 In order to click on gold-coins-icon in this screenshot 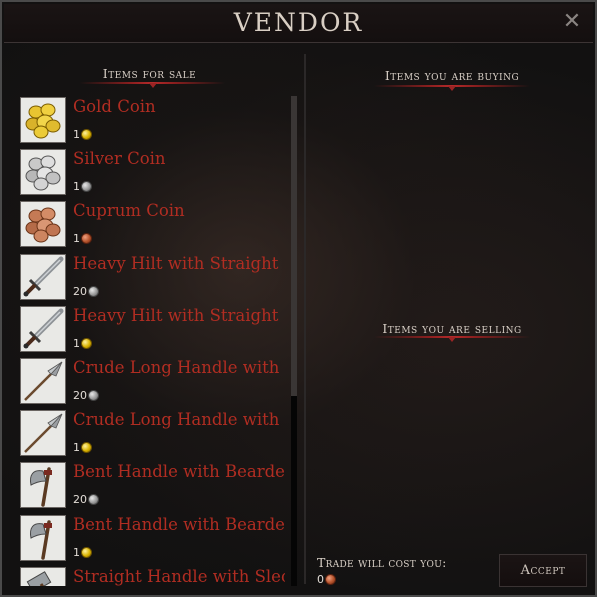, I will do `click(43, 120)`.